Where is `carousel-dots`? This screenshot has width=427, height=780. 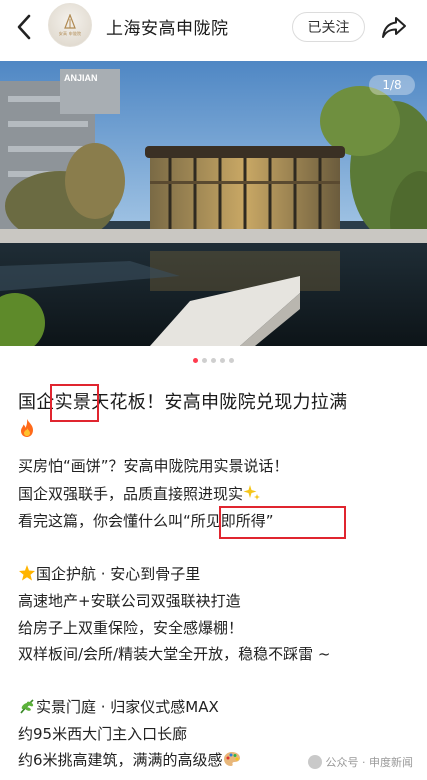 carousel-dots is located at coordinates (213, 360).